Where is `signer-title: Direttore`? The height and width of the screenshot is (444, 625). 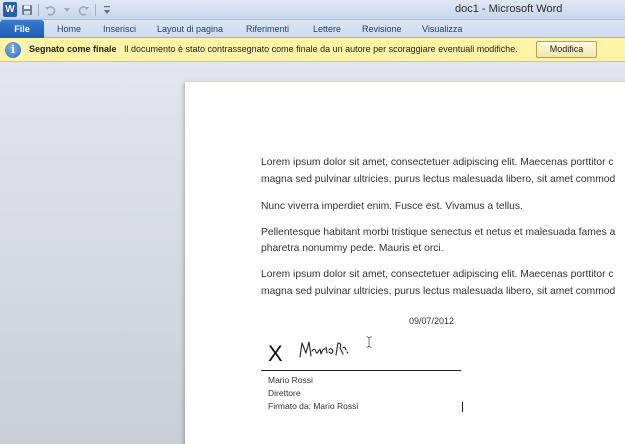
signer-title: Direttore is located at coordinates (284, 393).